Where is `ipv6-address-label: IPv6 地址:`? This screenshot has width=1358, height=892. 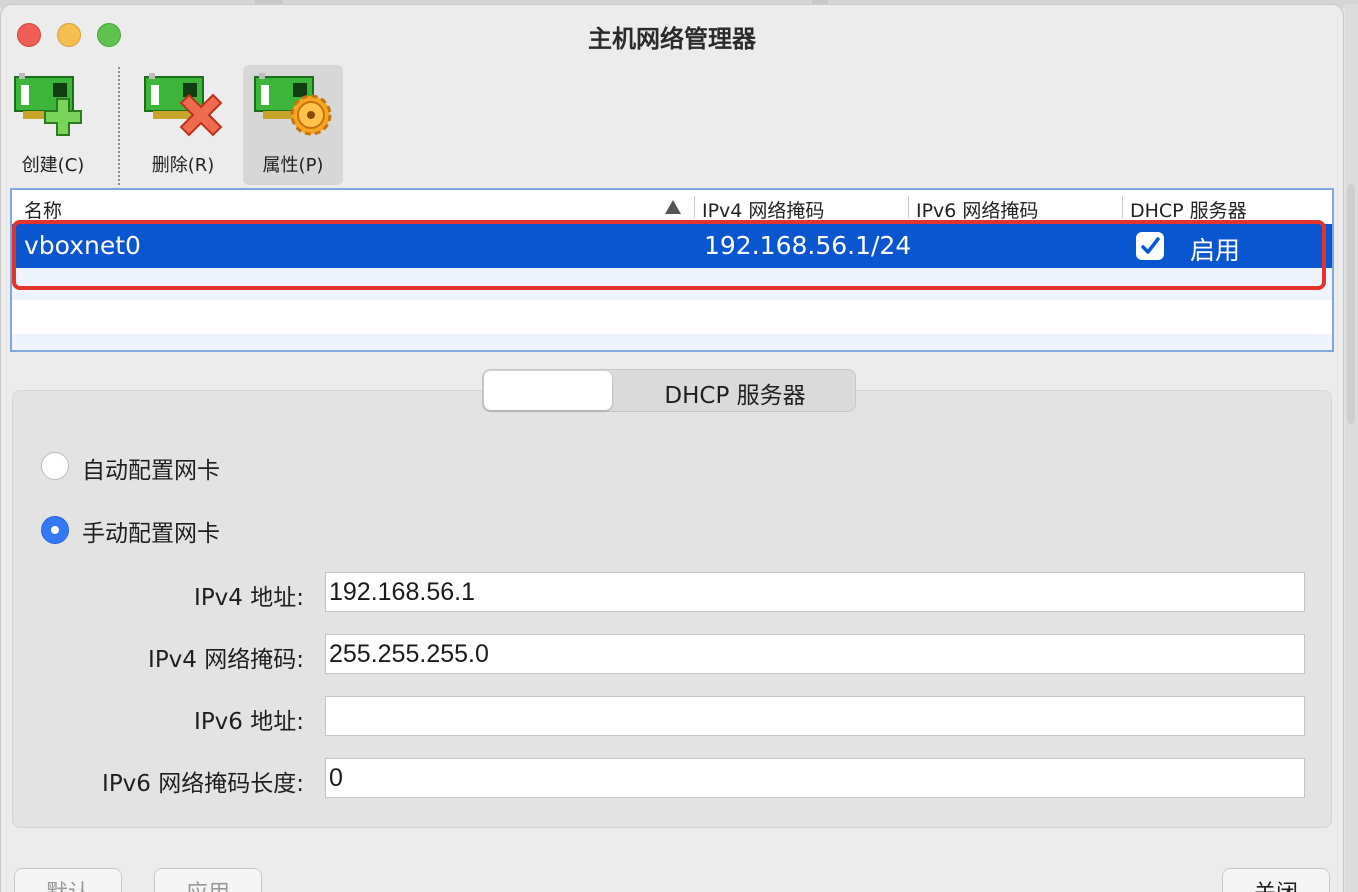 ipv6-address-label: IPv6 地址: is located at coordinates (249, 722).